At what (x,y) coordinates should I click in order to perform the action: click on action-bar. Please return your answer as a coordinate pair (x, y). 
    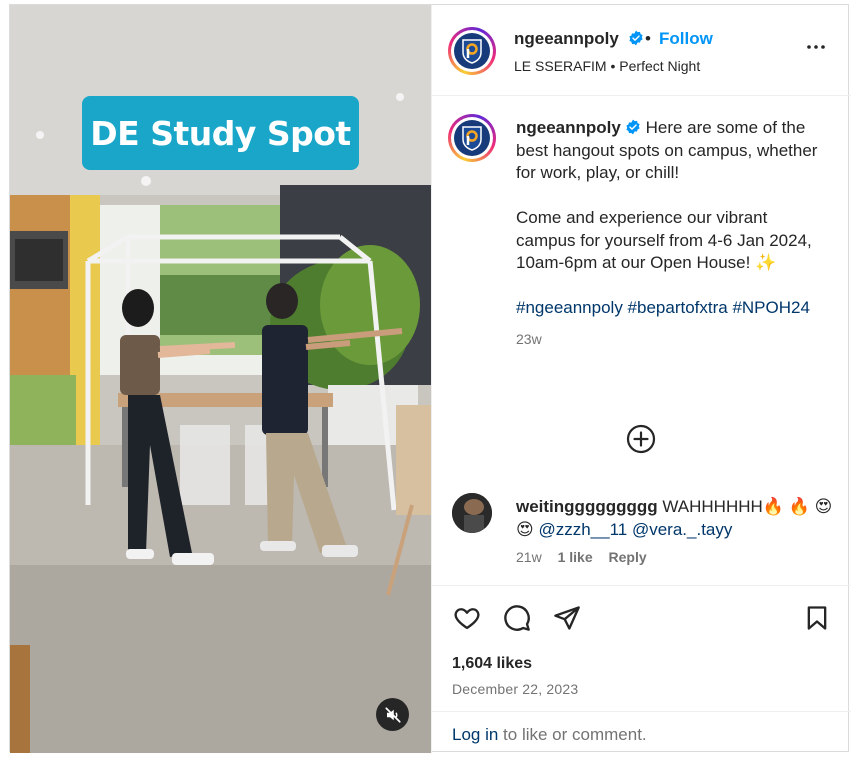
    Looking at the image, I should click on (641, 617).